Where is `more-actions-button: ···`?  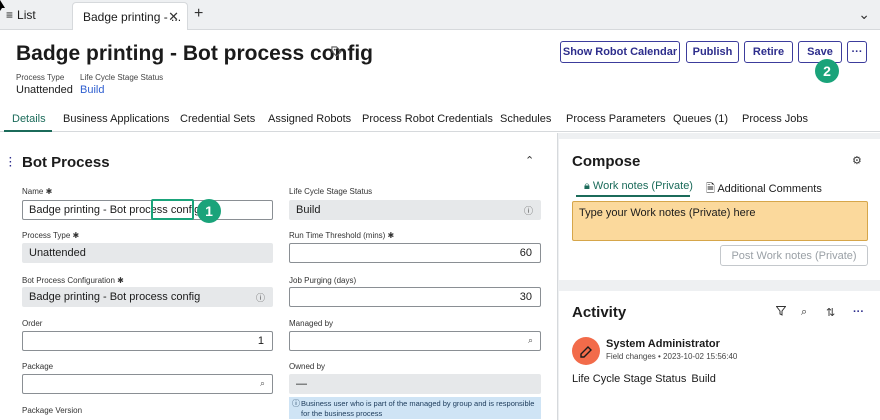
more-actions-button: ··· is located at coordinates (857, 52).